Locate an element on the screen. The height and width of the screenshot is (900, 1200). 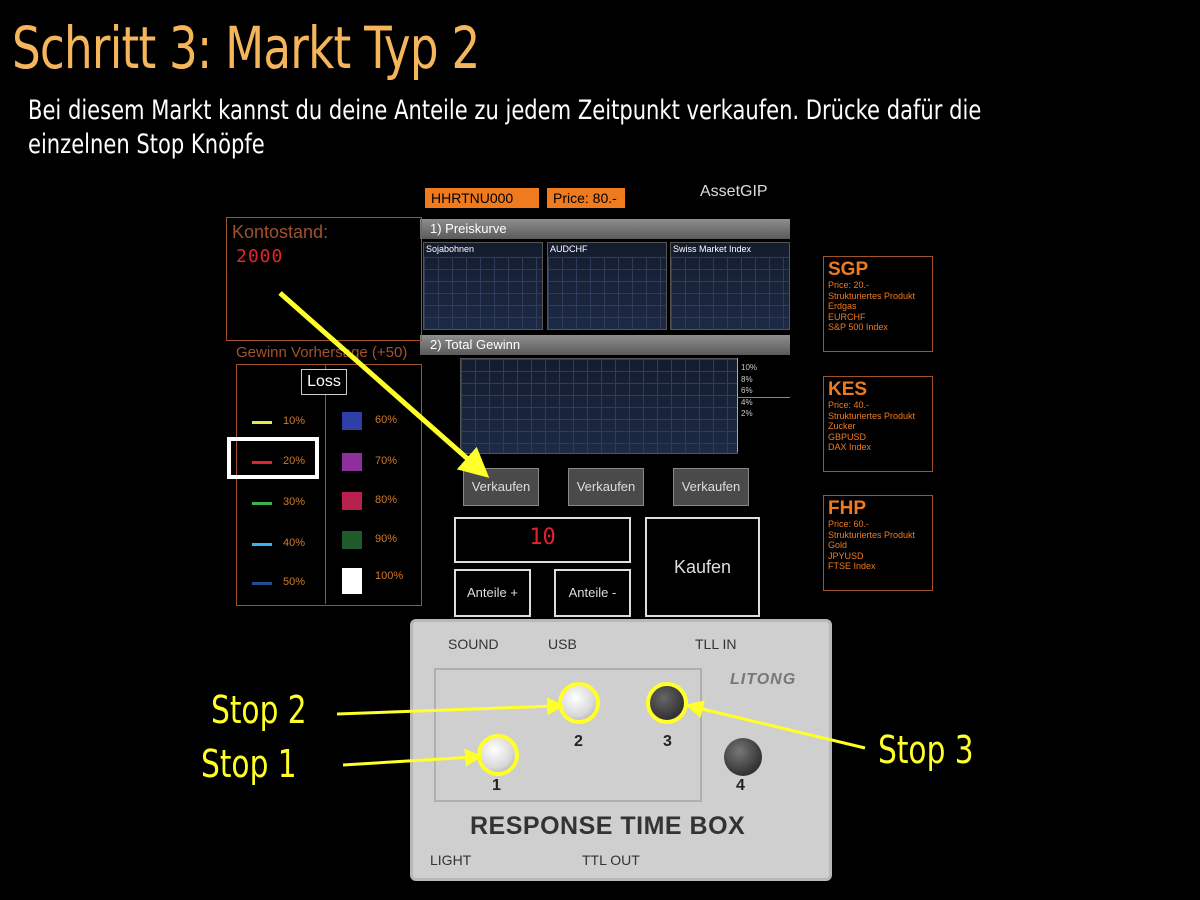
stop-2-label: Stop 2 is located at coordinates (259, 710).